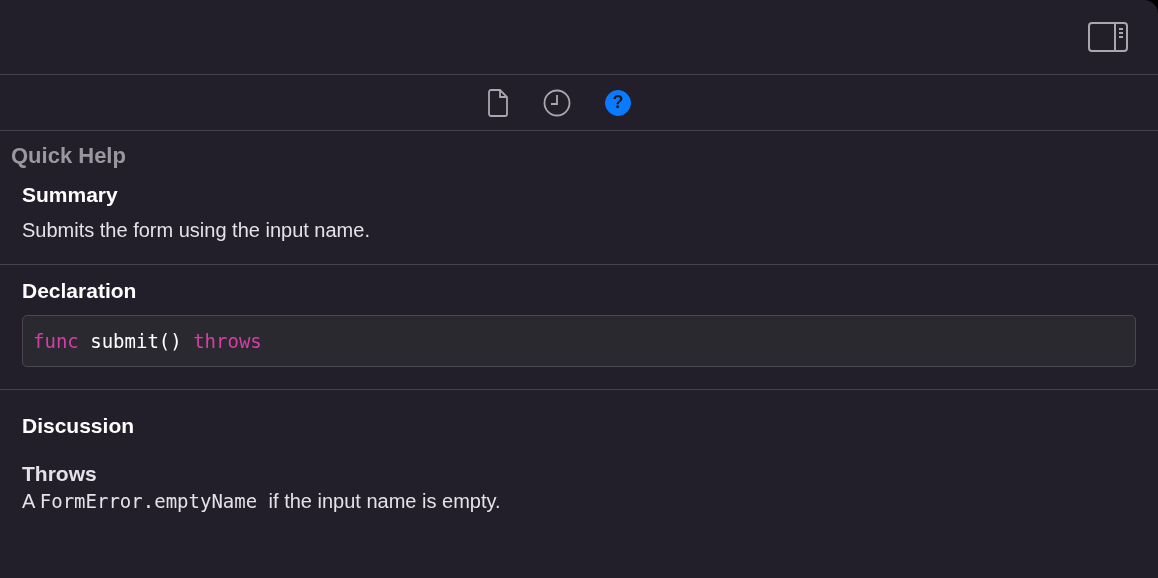 The height and width of the screenshot is (578, 1158). What do you see at coordinates (60, 474) in the screenshot?
I see `subsection-heading: Throws` at bounding box center [60, 474].